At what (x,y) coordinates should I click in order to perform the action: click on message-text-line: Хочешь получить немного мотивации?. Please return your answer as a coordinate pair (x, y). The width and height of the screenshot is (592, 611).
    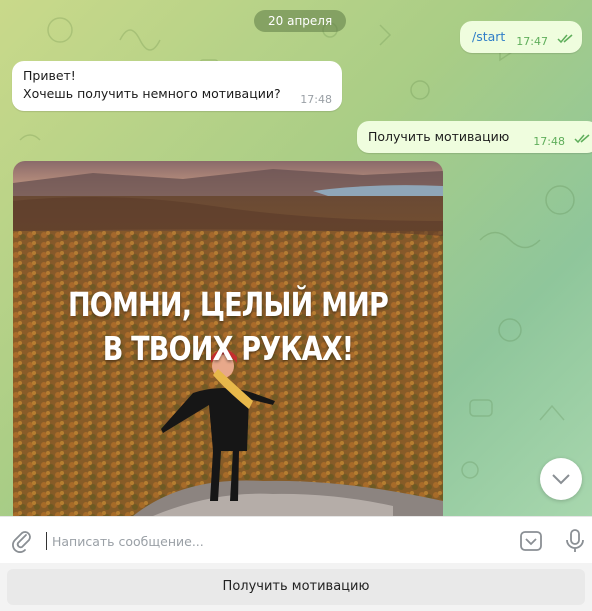
    Looking at the image, I should click on (152, 93).